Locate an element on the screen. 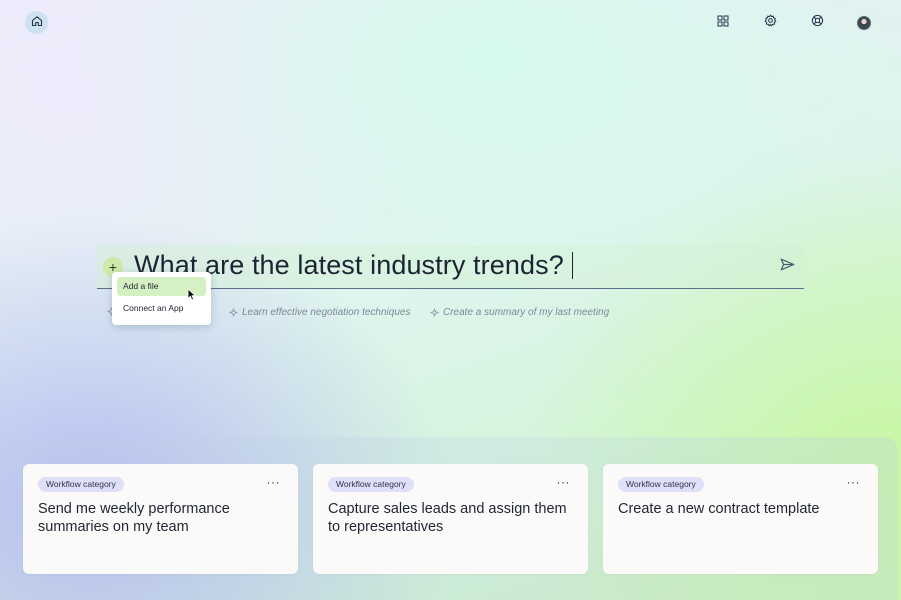 This screenshot has width=901, height=600. user-menu-button is located at coordinates (864, 23).